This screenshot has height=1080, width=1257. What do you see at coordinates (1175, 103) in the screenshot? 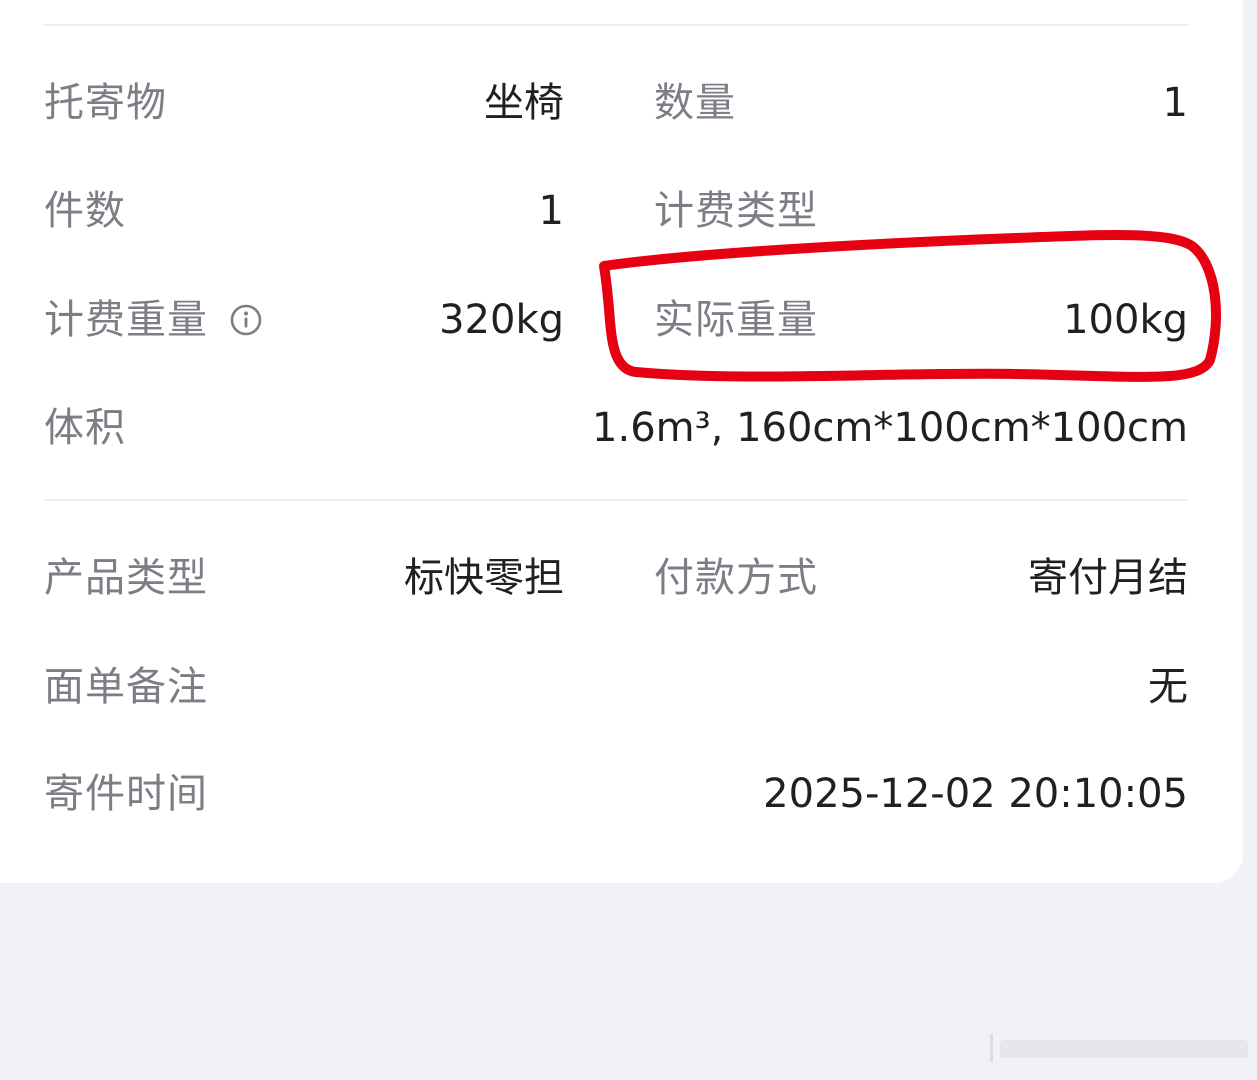
I see `quantity-value: 1` at bounding box center [1175, 103].